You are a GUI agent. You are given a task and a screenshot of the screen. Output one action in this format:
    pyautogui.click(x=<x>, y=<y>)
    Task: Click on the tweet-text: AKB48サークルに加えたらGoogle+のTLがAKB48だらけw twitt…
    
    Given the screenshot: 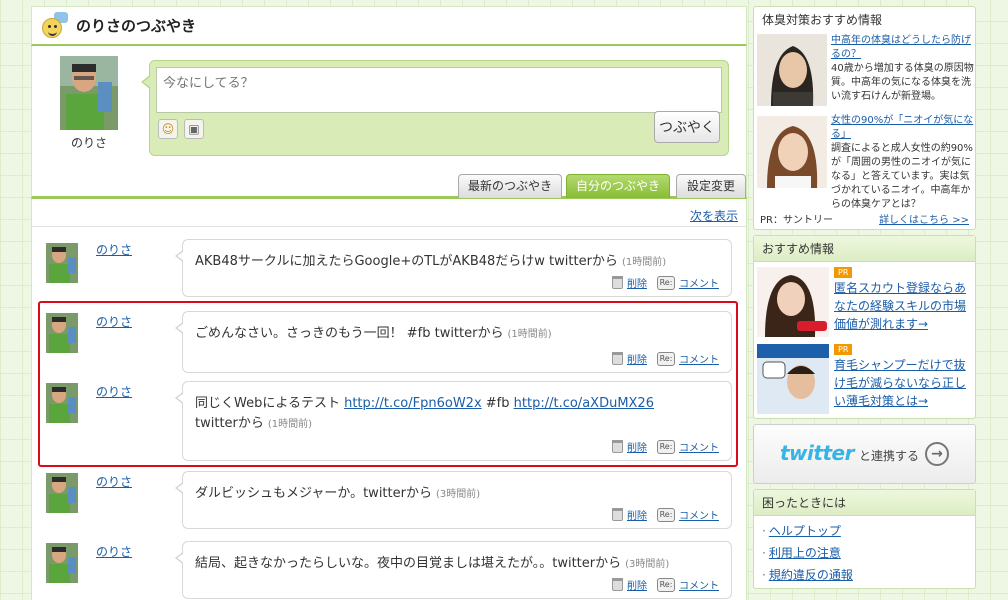 What is the action you would take?
    pyautogui.click(x=431, y=261)
    